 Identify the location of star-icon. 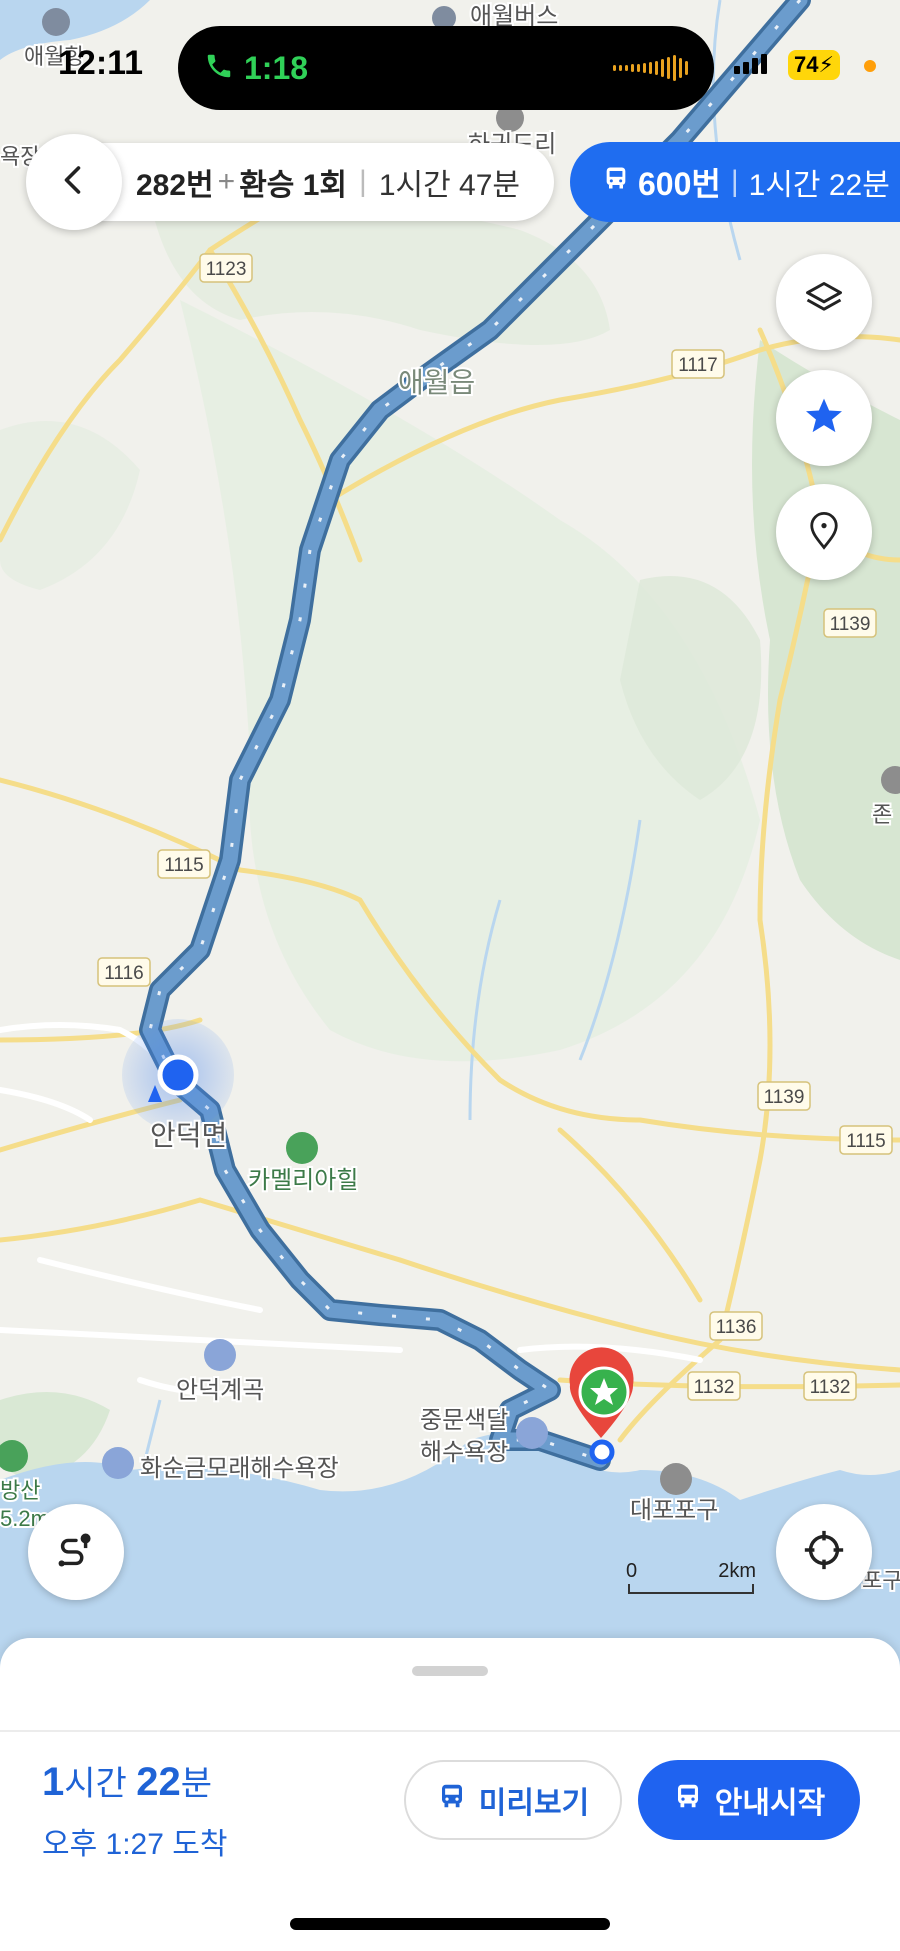
(824, 418).